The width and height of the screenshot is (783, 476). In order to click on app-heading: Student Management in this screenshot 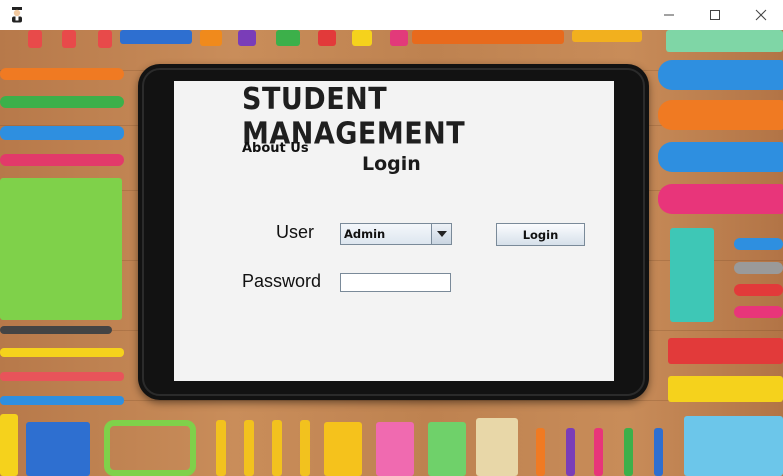, I will do `click(354, 117)`.